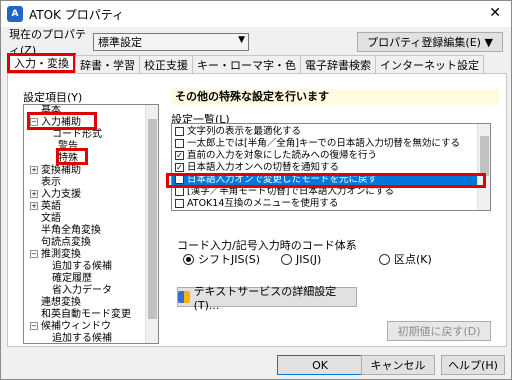  I want to click on tree-item-label: 文語, so click(51, 218).